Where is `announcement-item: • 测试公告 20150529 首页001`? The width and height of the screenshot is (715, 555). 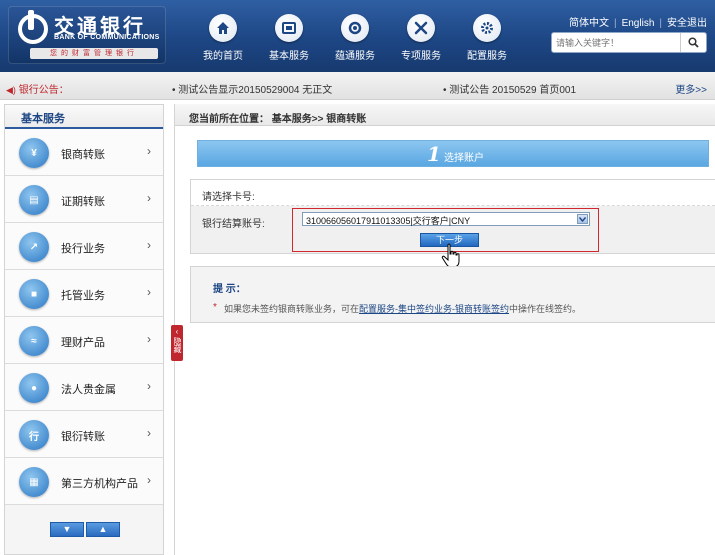
announcement-item: • 测试公告 20150529 首页001 is located at coordinates (509, 88).